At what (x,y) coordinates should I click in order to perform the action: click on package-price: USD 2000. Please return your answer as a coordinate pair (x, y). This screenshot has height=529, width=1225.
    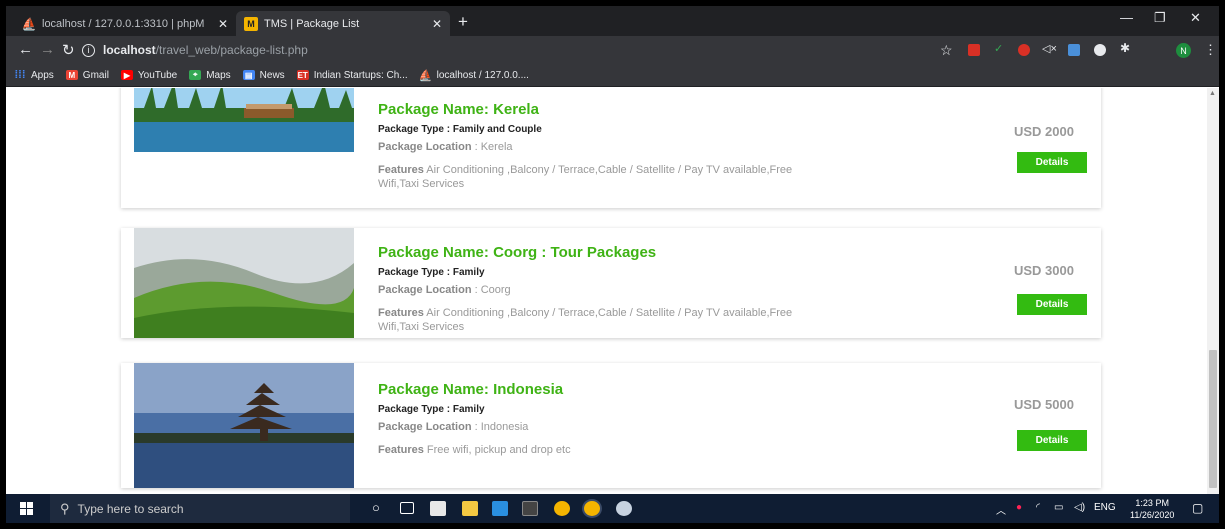
    Looking at the image, I should click on (1044, 131).